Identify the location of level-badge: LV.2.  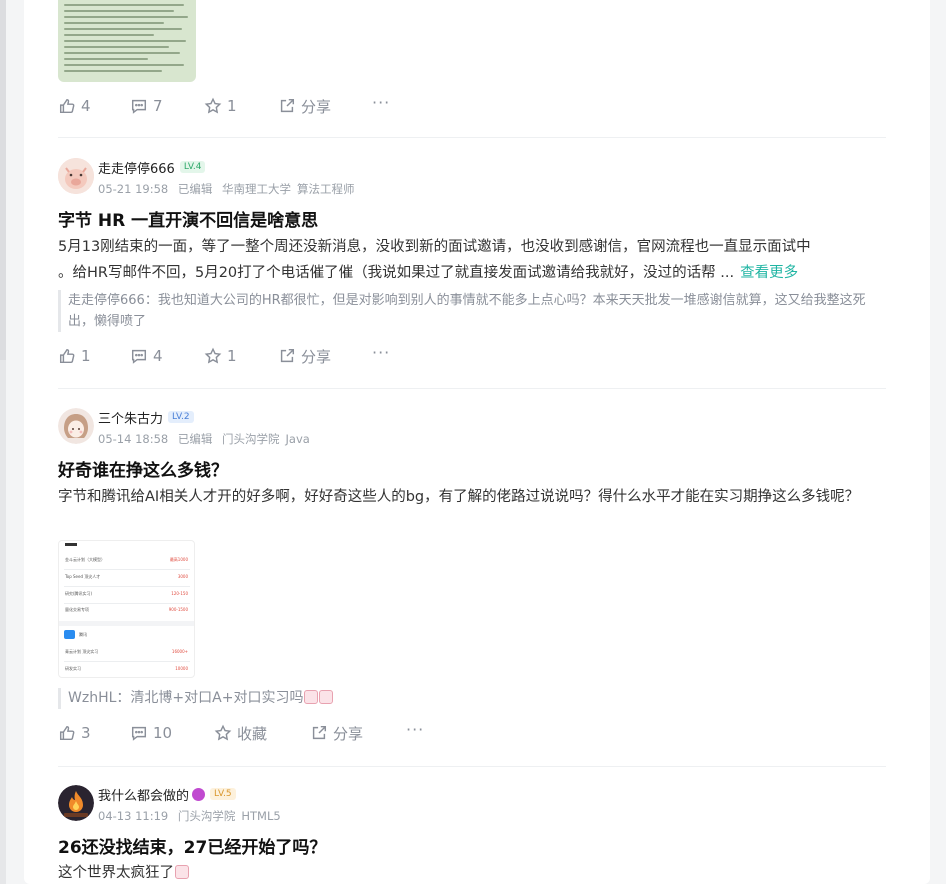
(181, 417).